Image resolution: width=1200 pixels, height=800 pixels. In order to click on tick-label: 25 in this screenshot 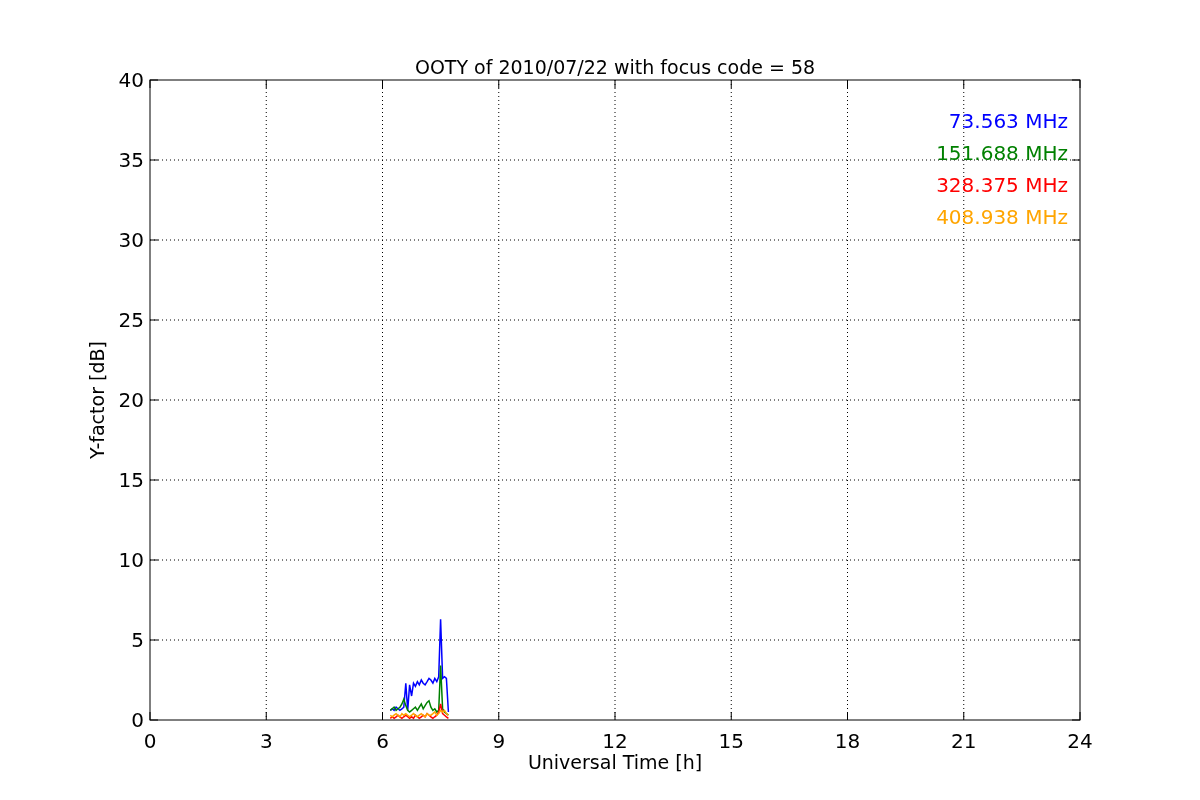, I will do `click(131, 320)`.